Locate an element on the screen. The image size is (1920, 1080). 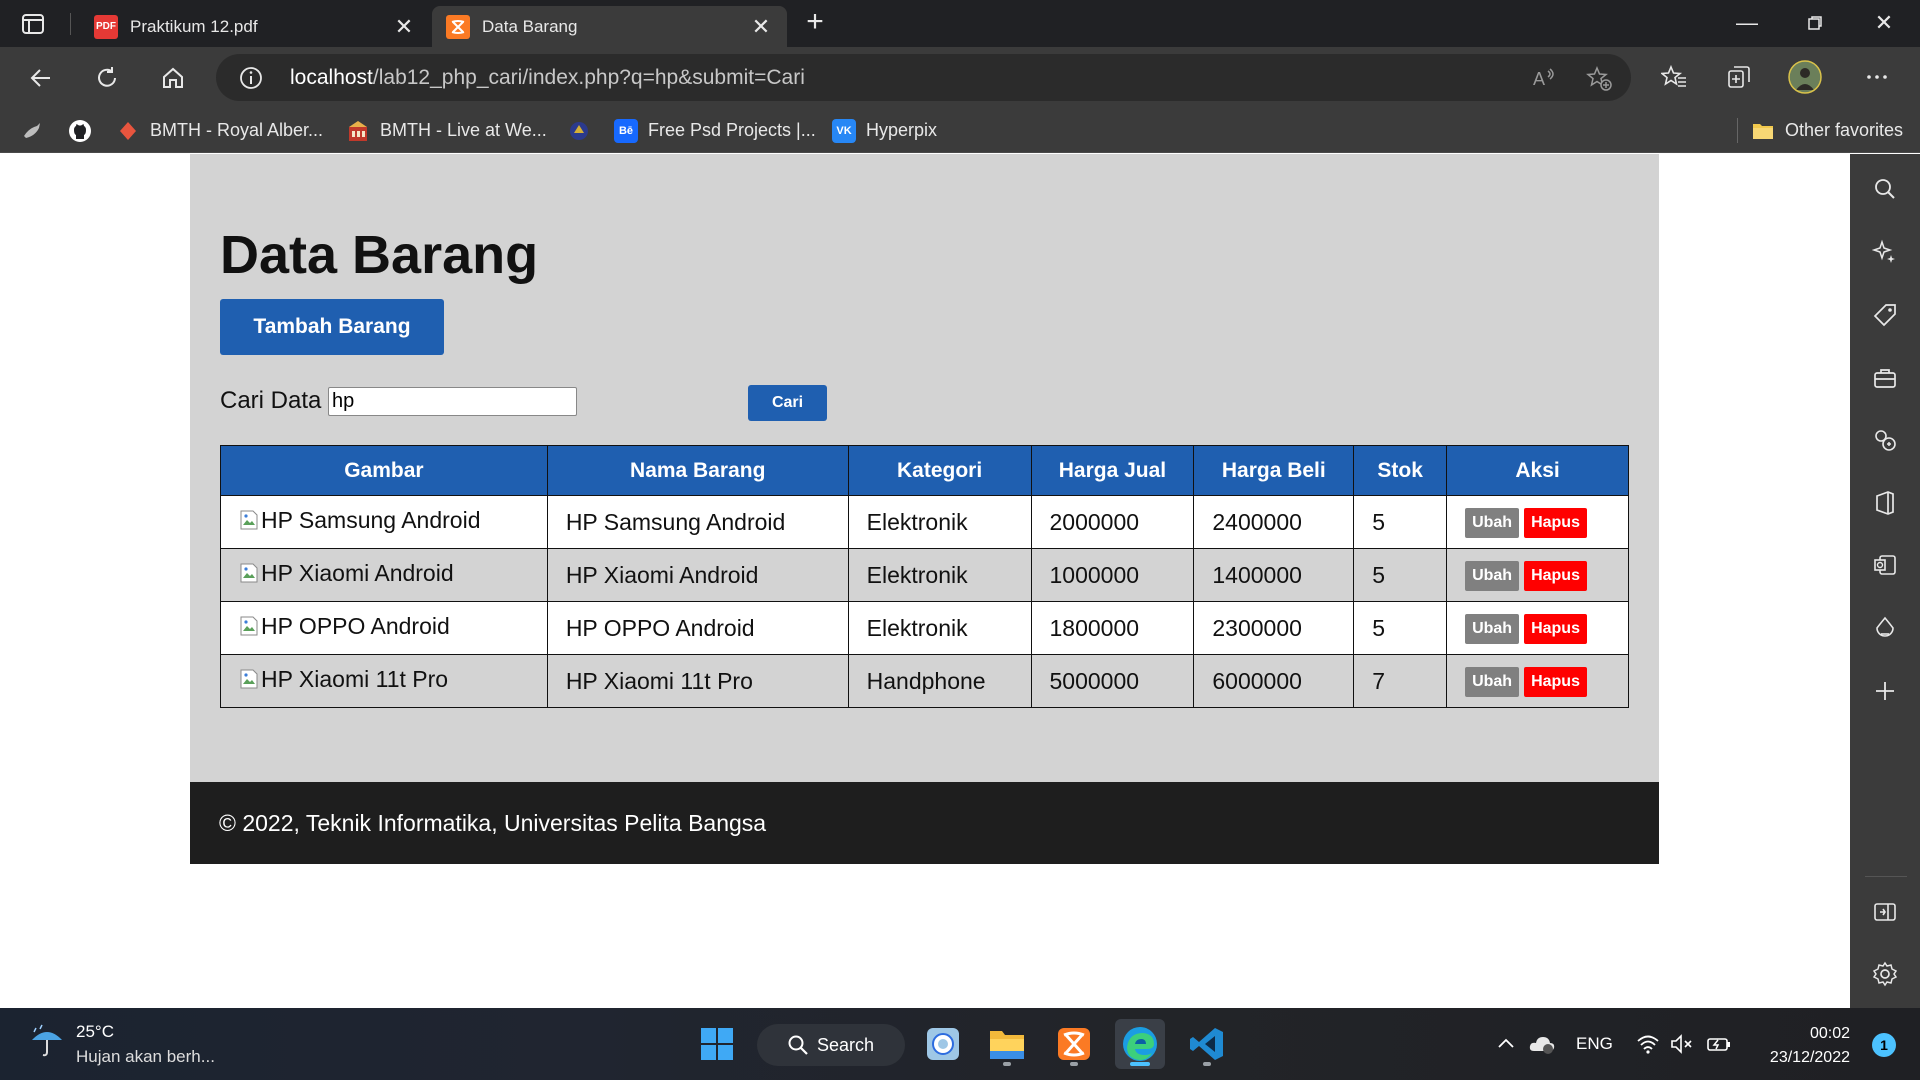
bookmark-emblem is located at coordinates (584, 130).